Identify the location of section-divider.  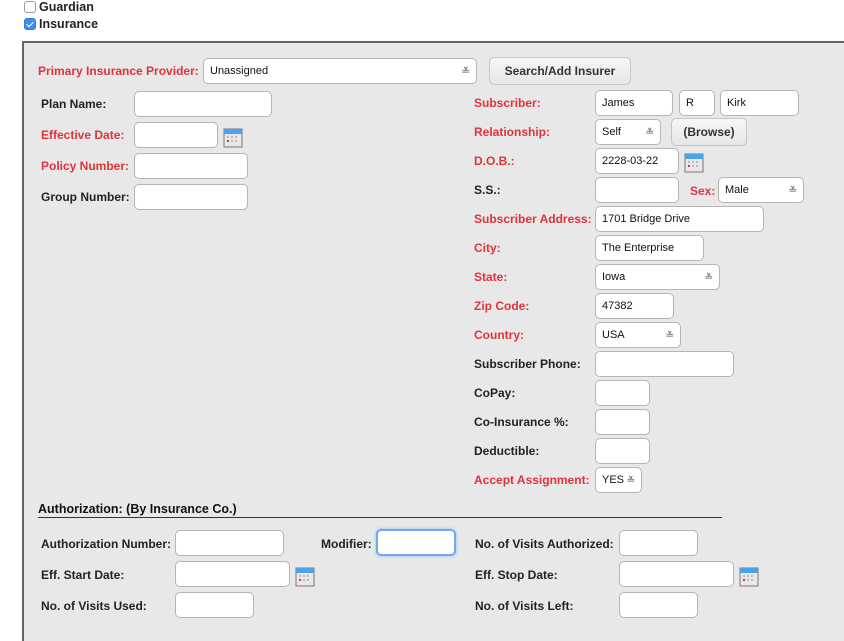
(380, 517).